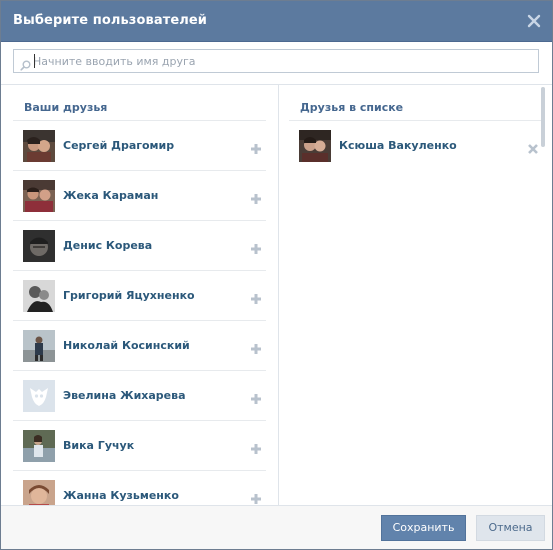  What do you see at coordinates (118, 145) in the screenshot?
I see `friend-name: Сергей Драгомир` at bounding box center [118, 145].